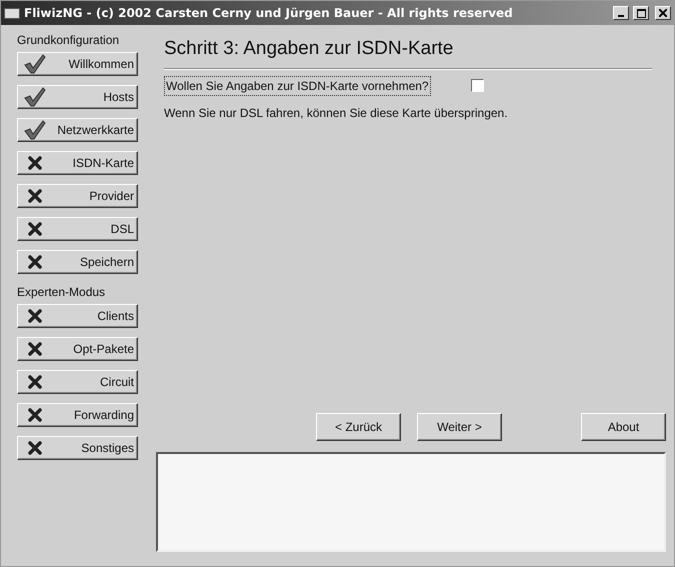 The width and height of the screenshot is (675, 567). Describe the element at coordinates (68, 40) in the screenshot. I see `section-heading: Grundkonfiguration` at that location.